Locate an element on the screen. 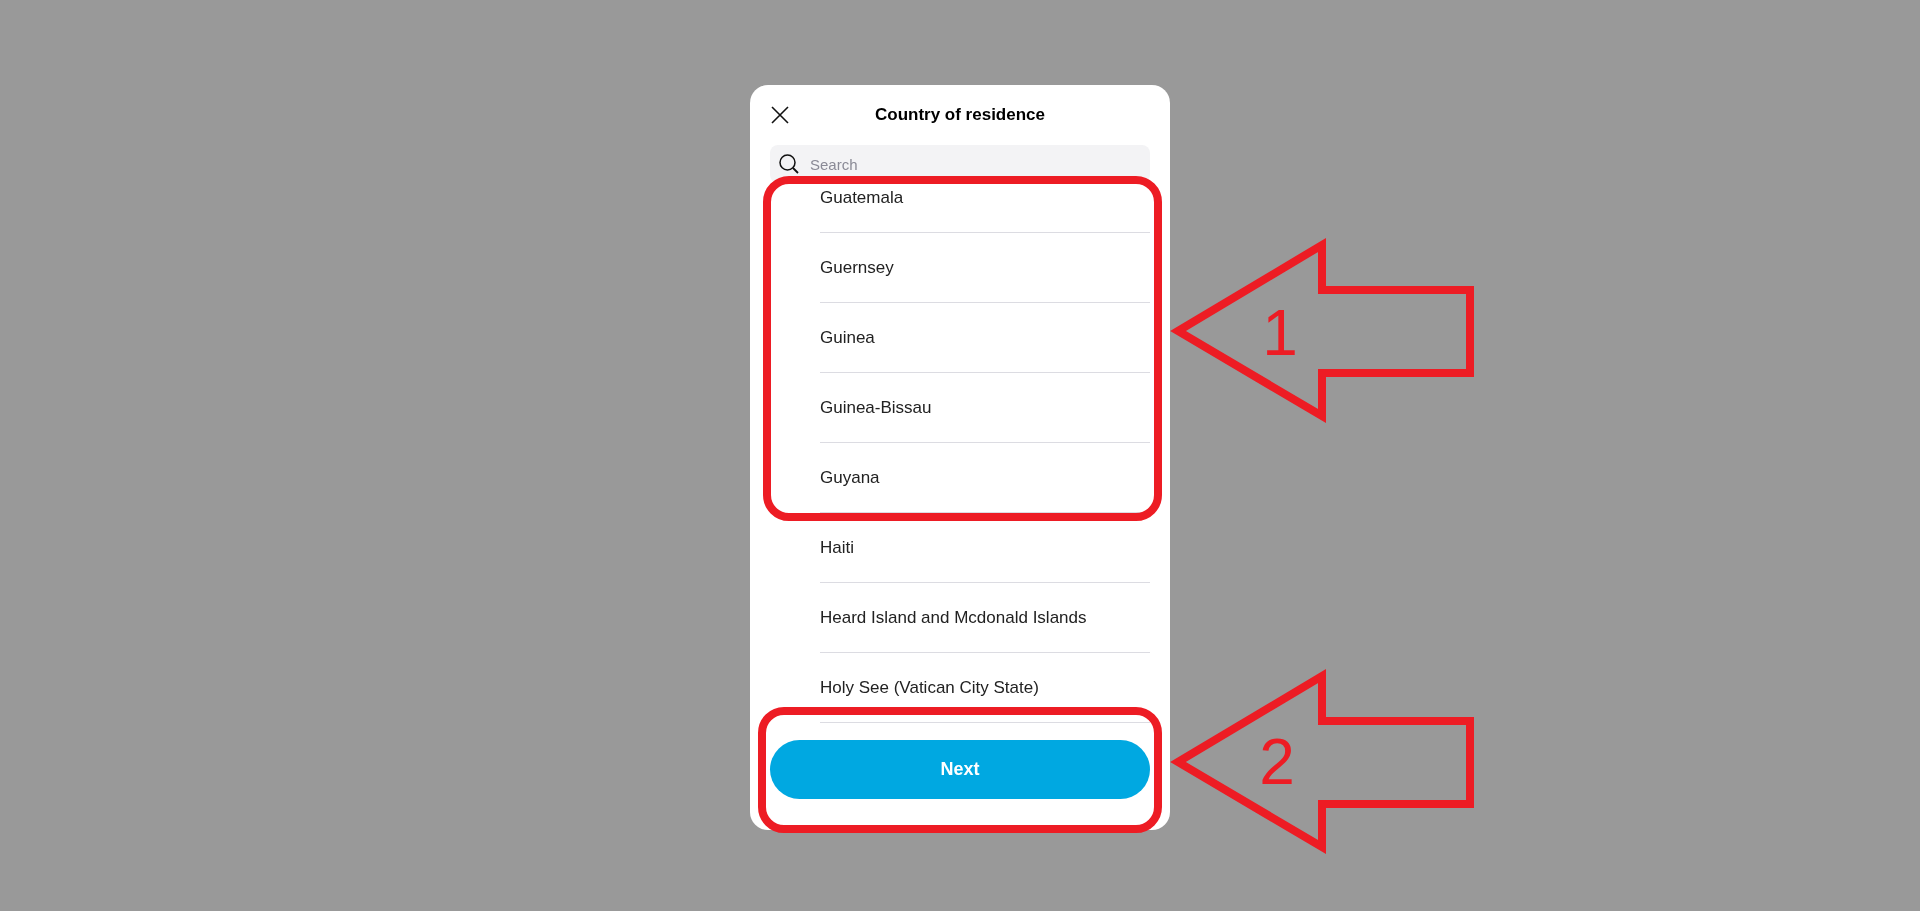 Image resolution: width=1920 pixels, height=911 pixels. country-item: Holy See (Vatican City State) is located at coordinates (985, 688).